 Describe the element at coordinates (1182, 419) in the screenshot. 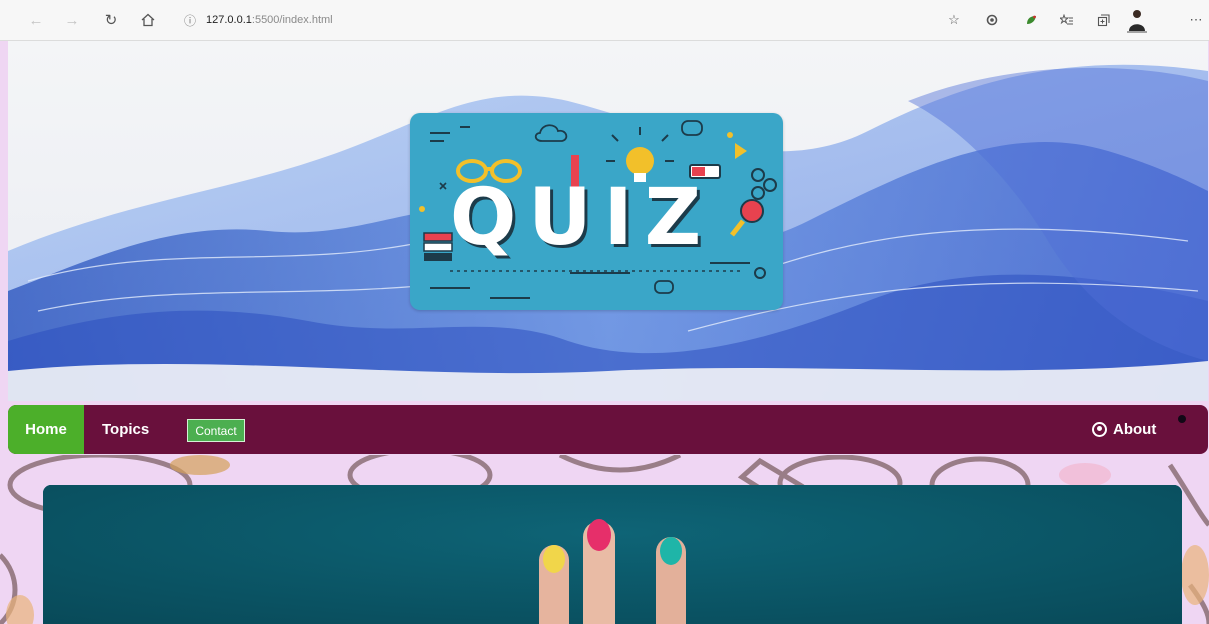

I see `nav-indicator-dot` at that location.